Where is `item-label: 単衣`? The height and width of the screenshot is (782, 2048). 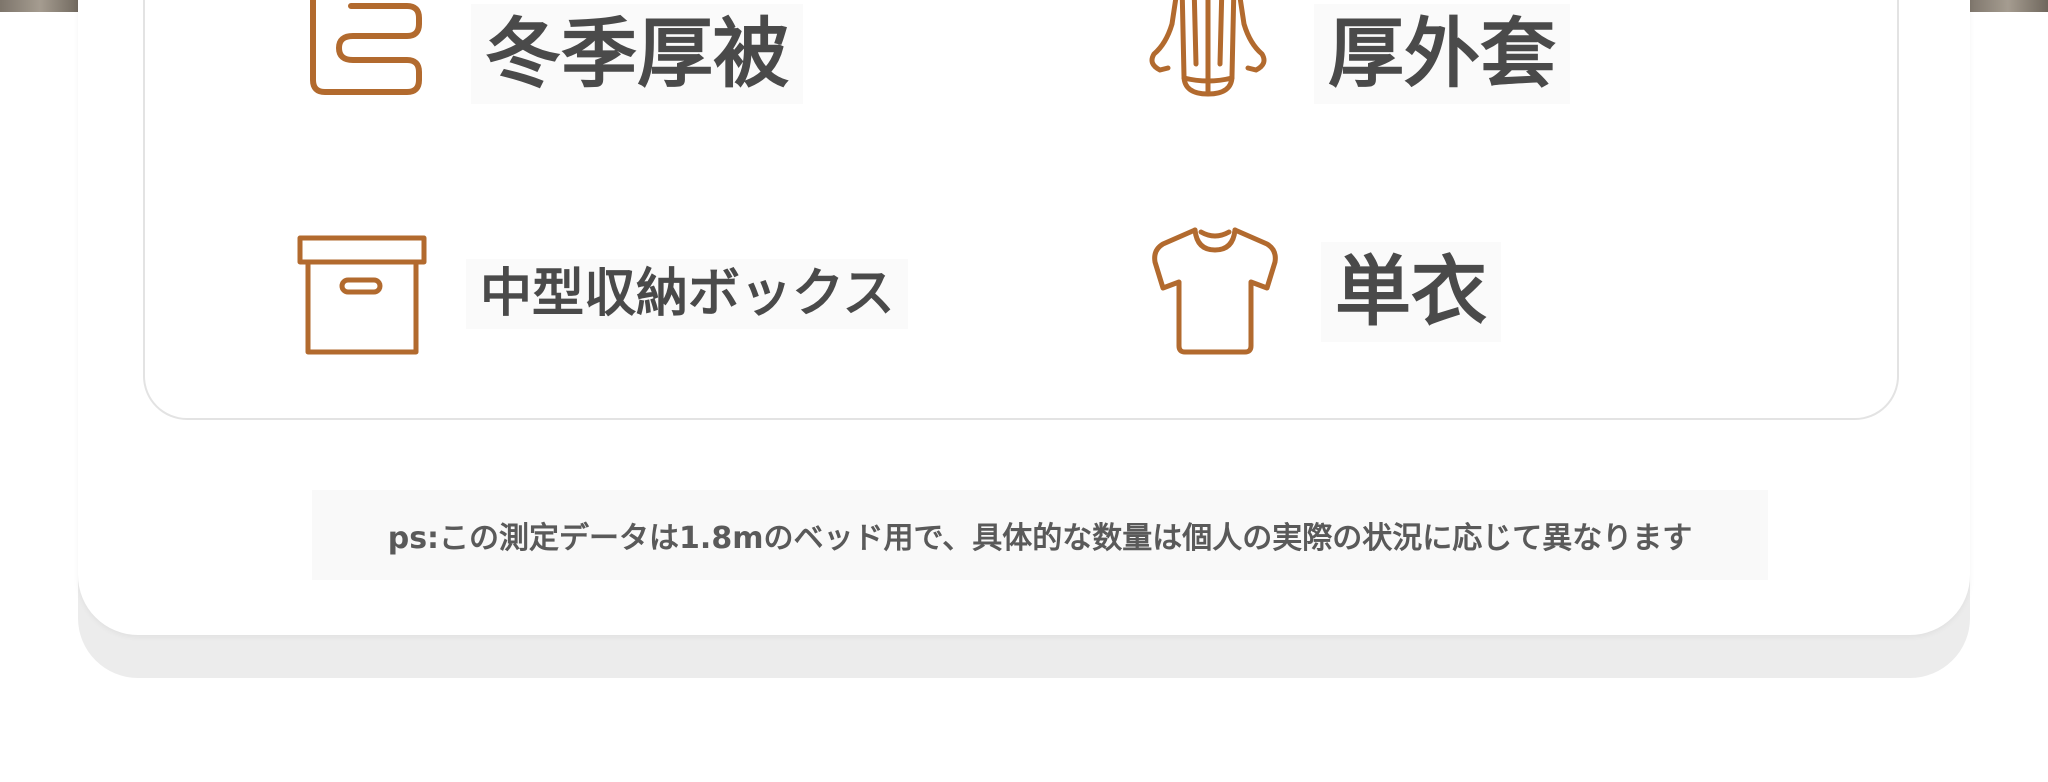 item-label: 単衣 is located at coordinates (1411, 292).